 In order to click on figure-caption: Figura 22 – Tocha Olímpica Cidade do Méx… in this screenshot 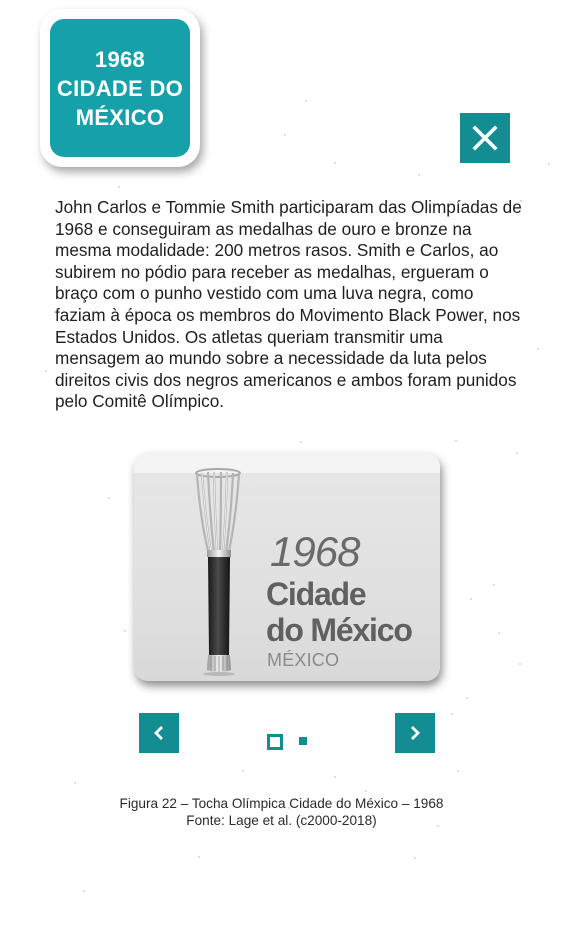, I will do `click(281, 803)`.